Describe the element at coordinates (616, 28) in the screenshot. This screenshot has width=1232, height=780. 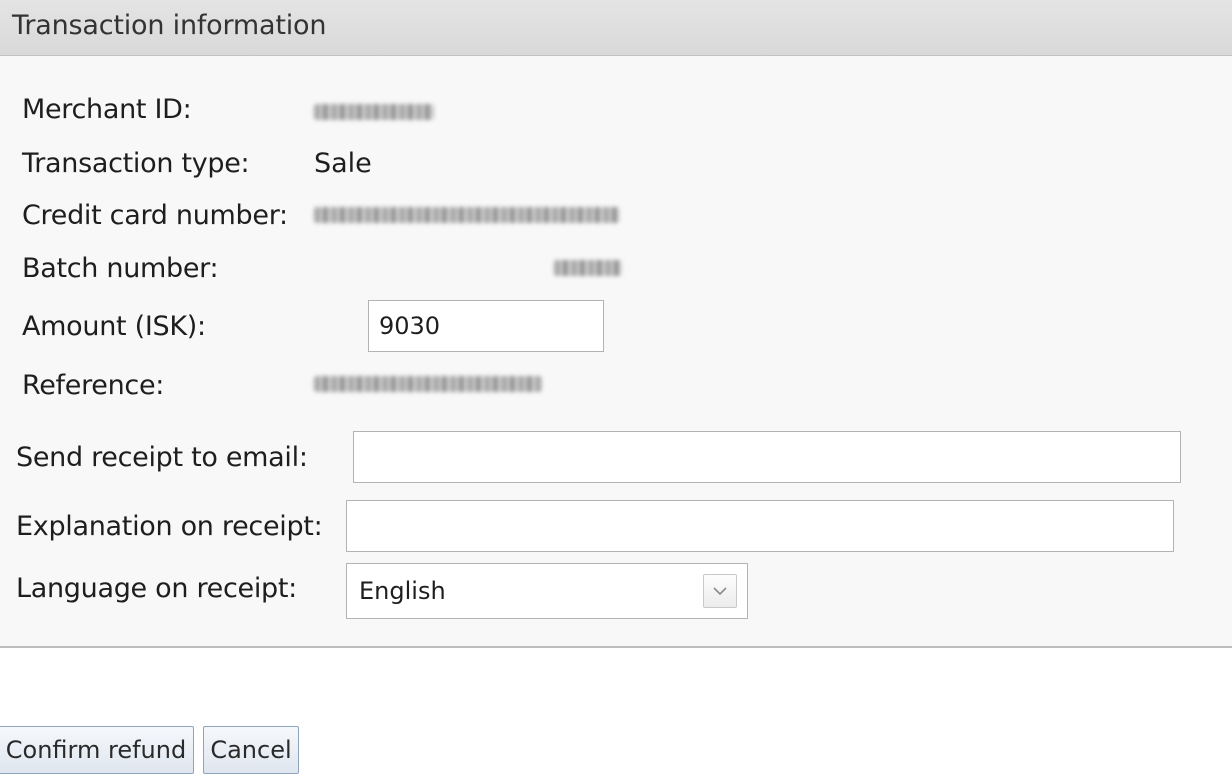
I see `panel-header: Transaction information` at that location.